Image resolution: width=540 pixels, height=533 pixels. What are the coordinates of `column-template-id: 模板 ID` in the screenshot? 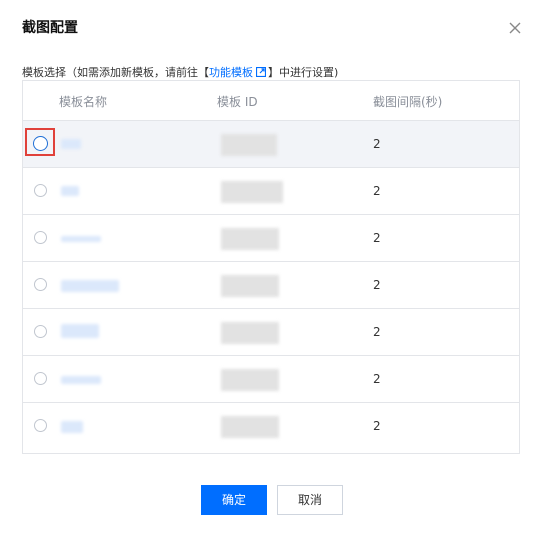 It's located at (237, 102).